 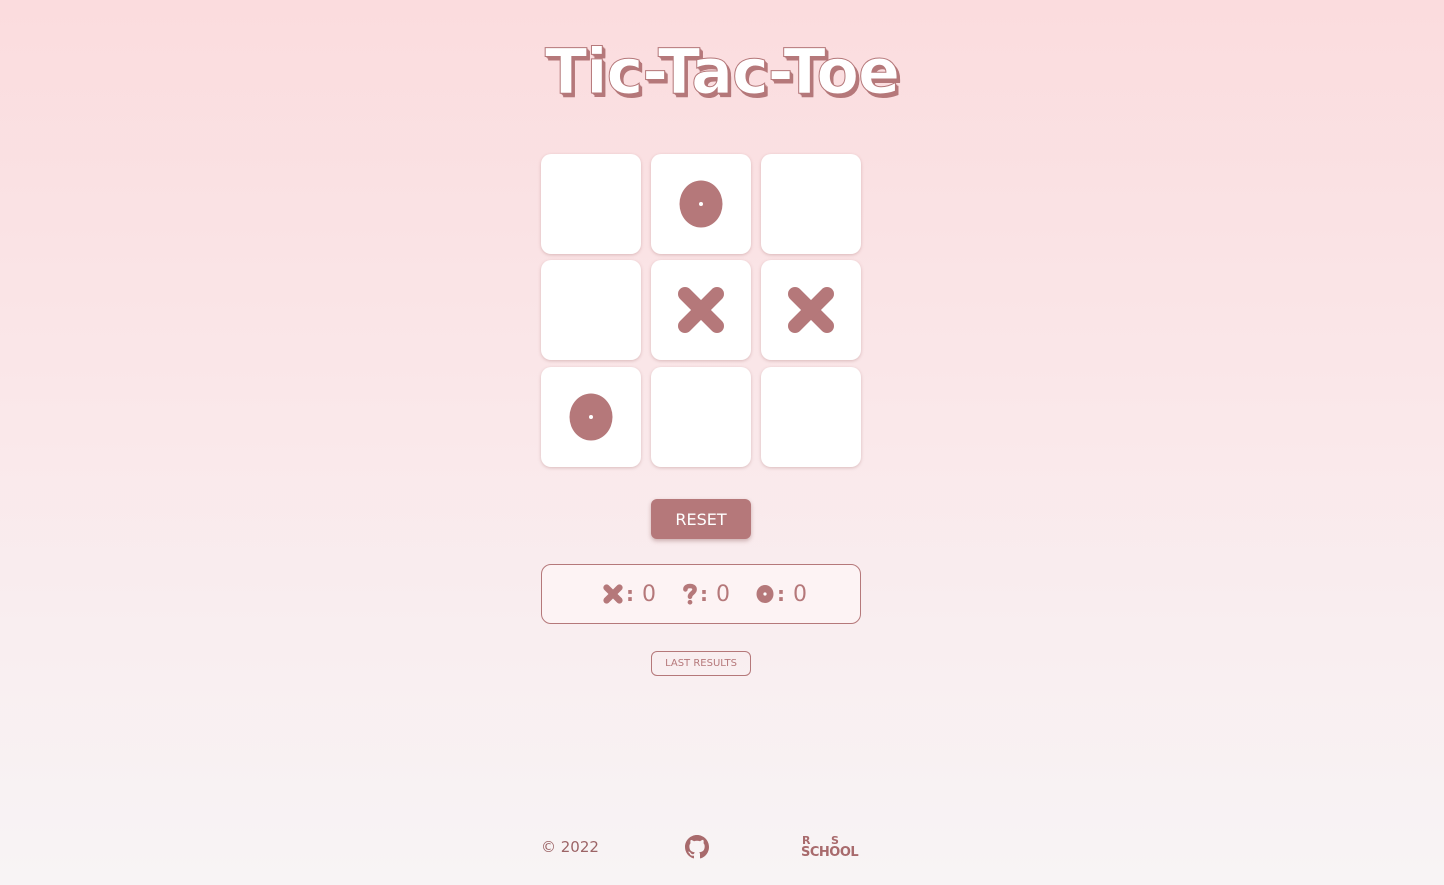 What do you see at coordinates (723, 594) in the screenshot?
I see `score-draw-value: 0` at bounding box center [723, 594].